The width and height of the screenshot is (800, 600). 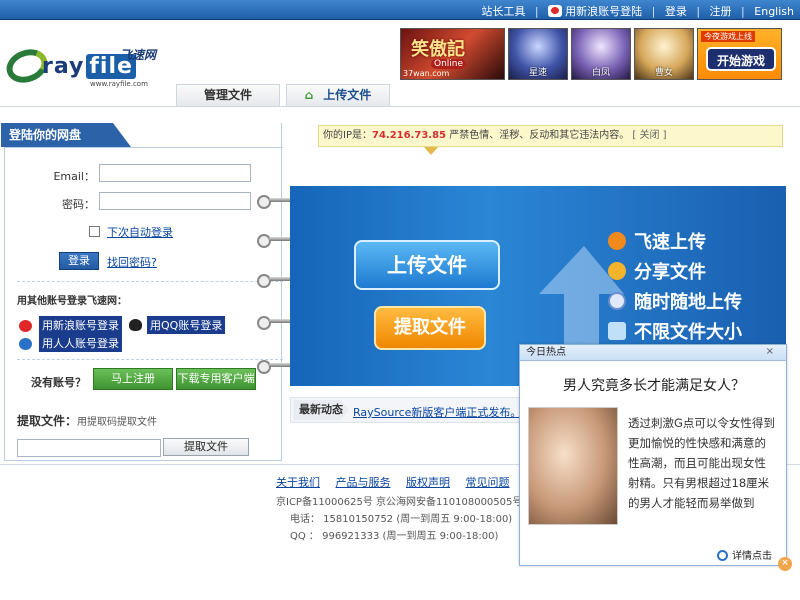 What do you see at coordinates (78, 204) in the screenshot?
I see `password-label: 密码：` at bounding box center [78, 204].